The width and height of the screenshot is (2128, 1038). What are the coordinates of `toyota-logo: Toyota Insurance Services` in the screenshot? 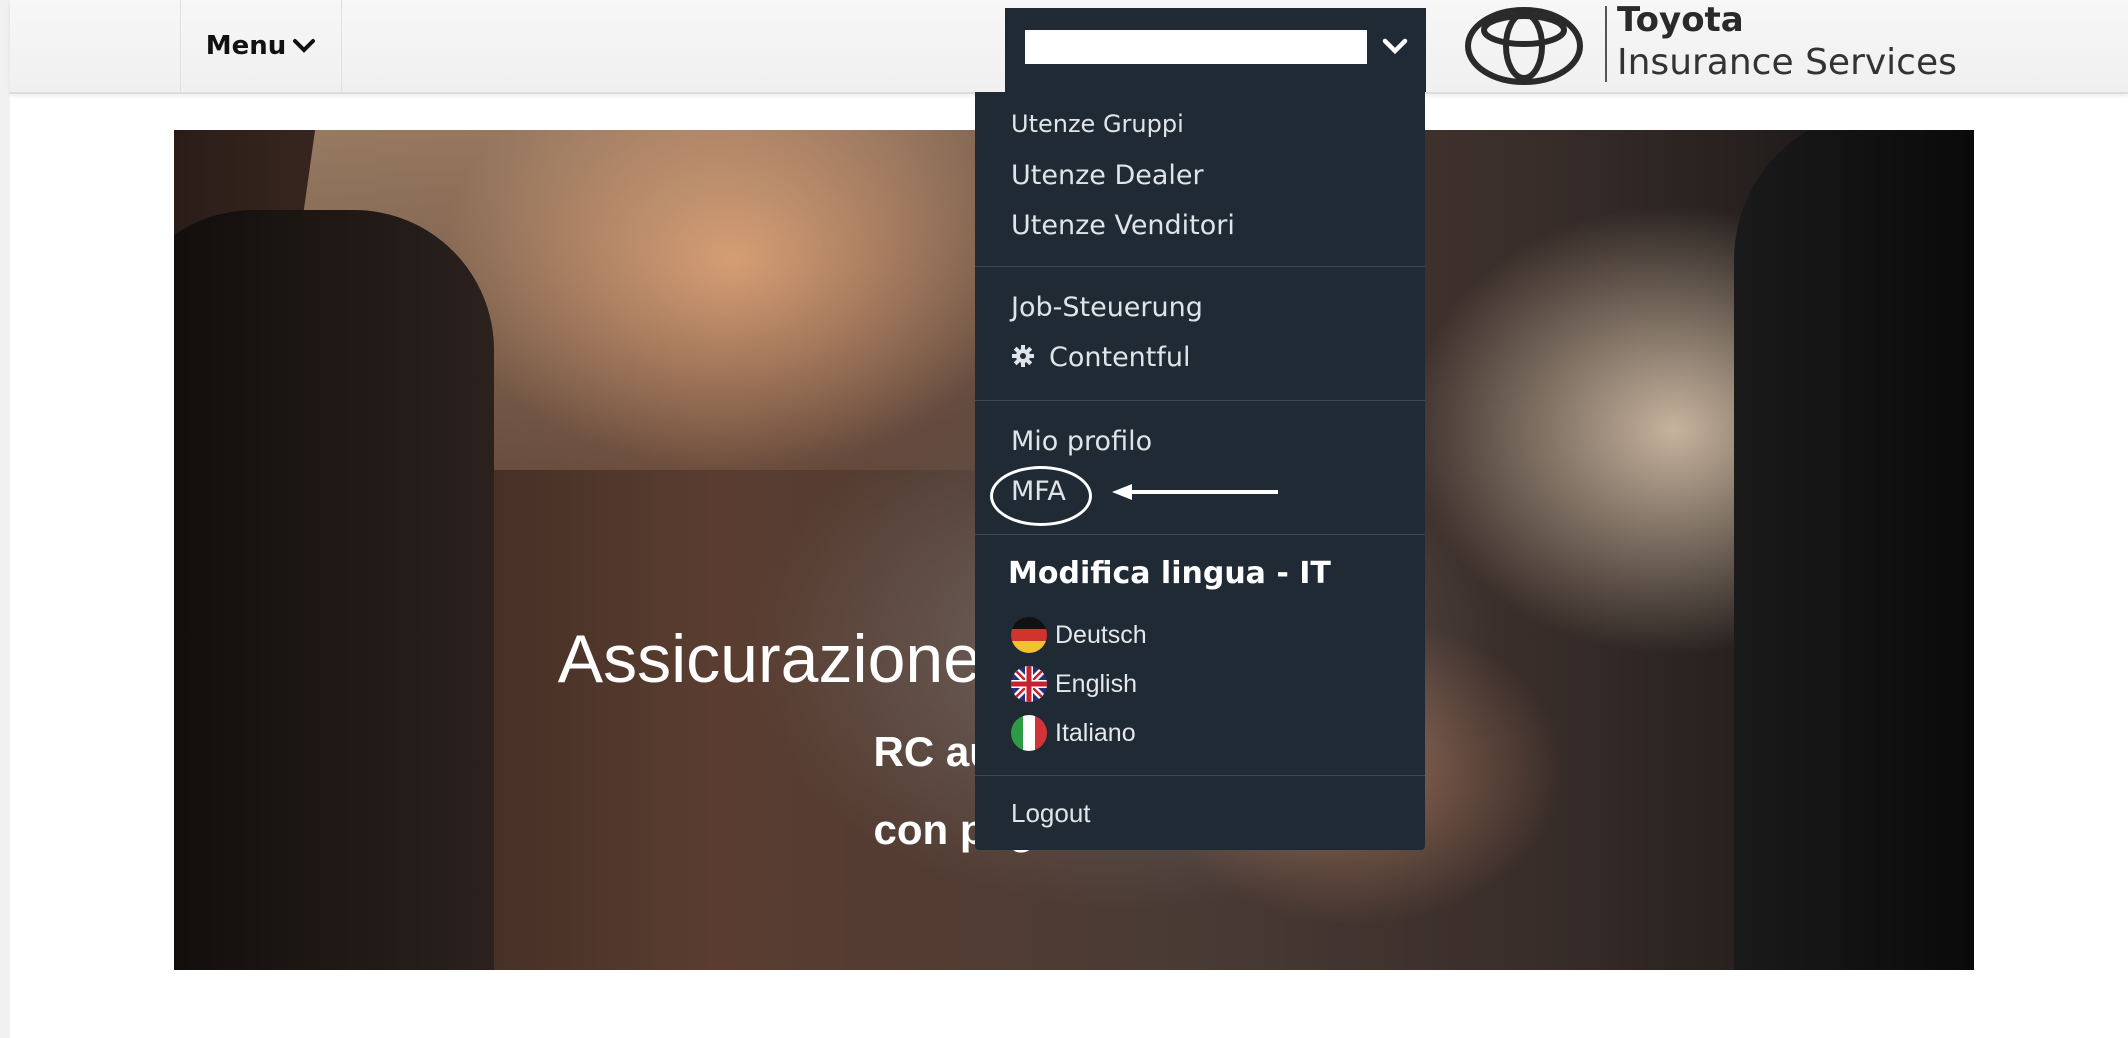 It's located at (1715, 43).